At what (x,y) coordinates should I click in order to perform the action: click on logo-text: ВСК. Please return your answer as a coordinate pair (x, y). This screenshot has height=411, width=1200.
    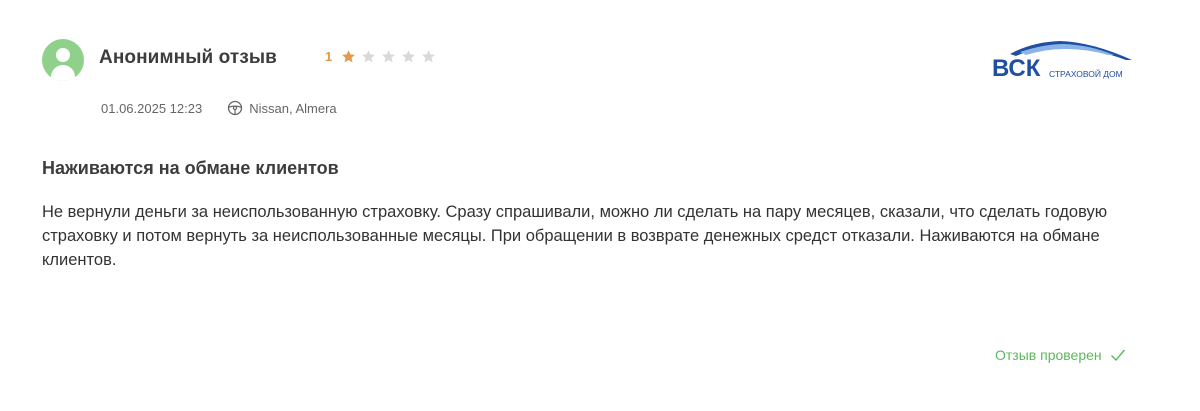
    Looking at the image, I should click on (1016, 68).